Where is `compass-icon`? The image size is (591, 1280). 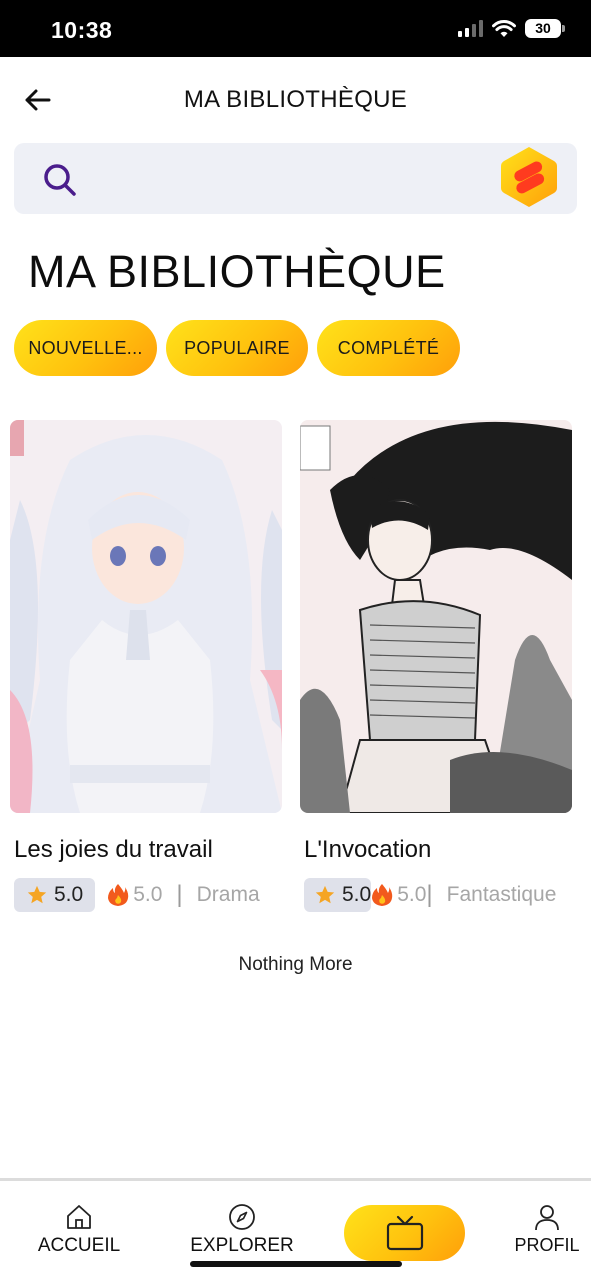
compass-icon is located at coordinates (242, 1217).